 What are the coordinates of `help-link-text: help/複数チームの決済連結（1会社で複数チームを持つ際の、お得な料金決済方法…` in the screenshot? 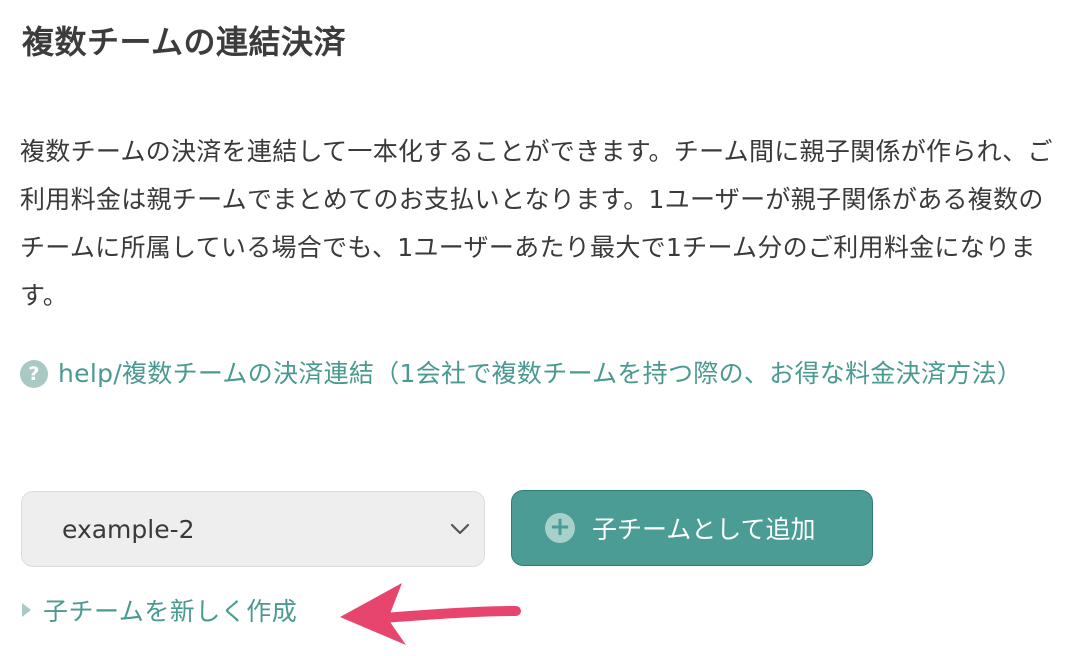 It's located at (540, 373).